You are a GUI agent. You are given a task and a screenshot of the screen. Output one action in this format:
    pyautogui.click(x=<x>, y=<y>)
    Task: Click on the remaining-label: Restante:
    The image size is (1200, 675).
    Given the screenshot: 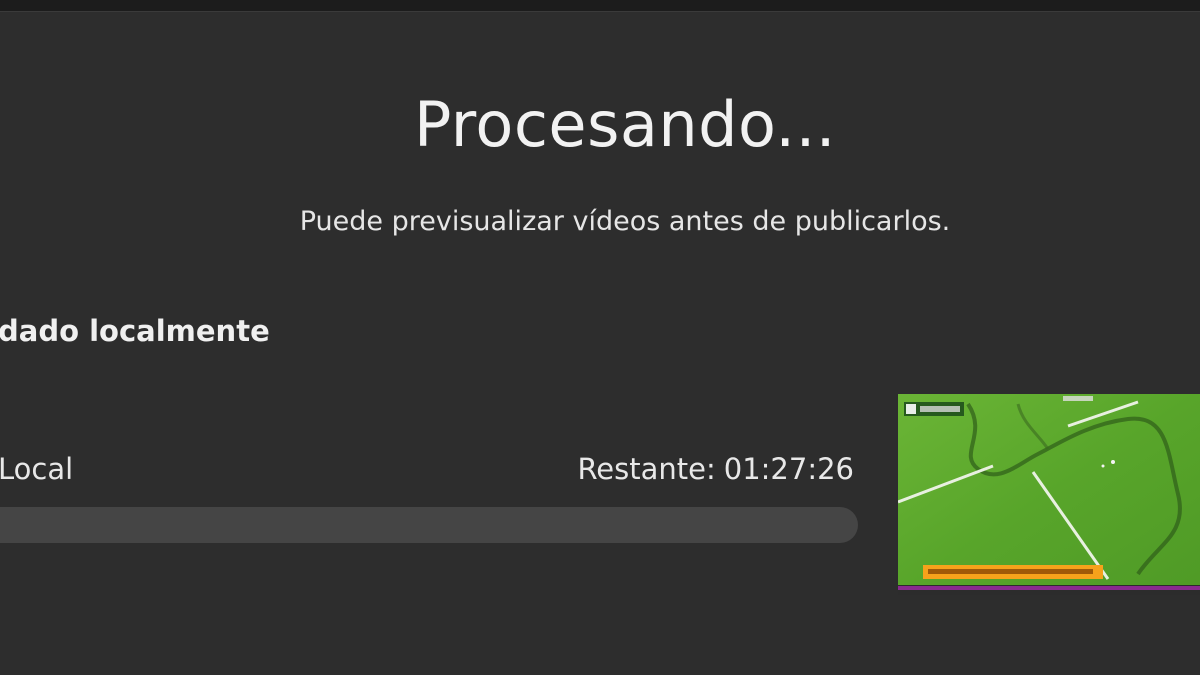 What is the action you would take?
    pyautogui.click(x=646, y=469)
    